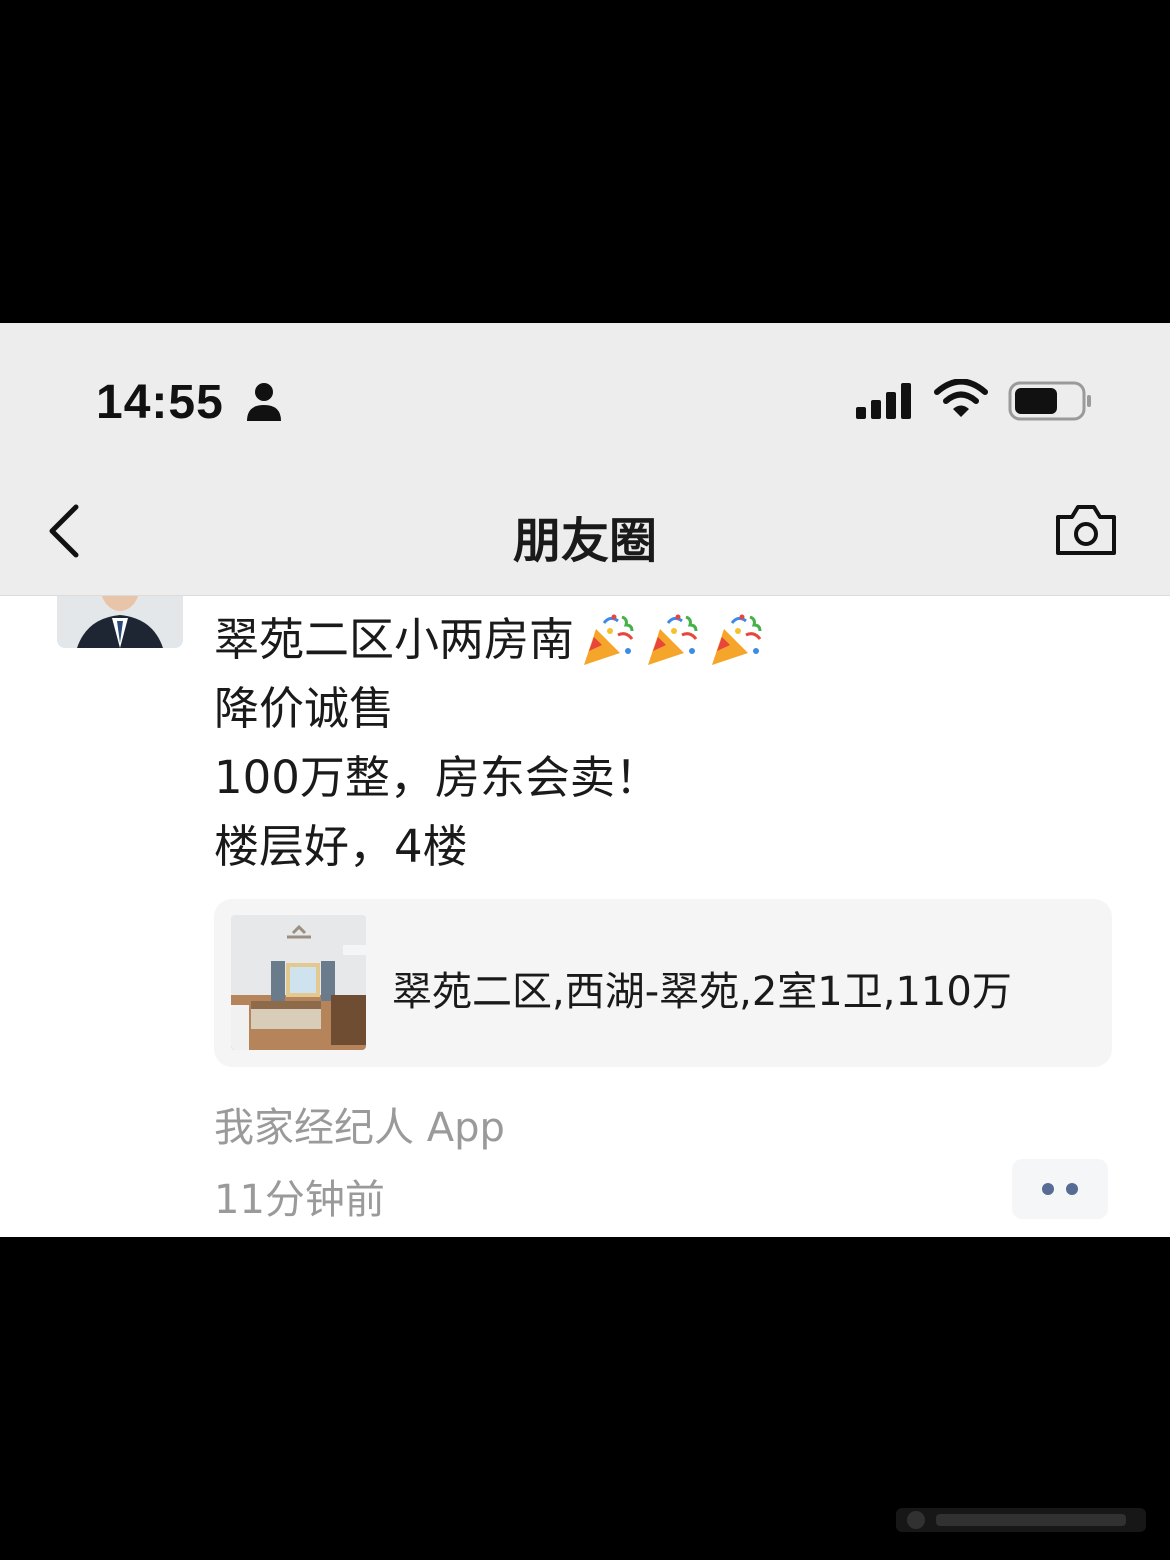  What do you see at coordinates (584, 541) in the screenshot?
I see `page-title: 朋友圈` at bounding box center [584, 541].